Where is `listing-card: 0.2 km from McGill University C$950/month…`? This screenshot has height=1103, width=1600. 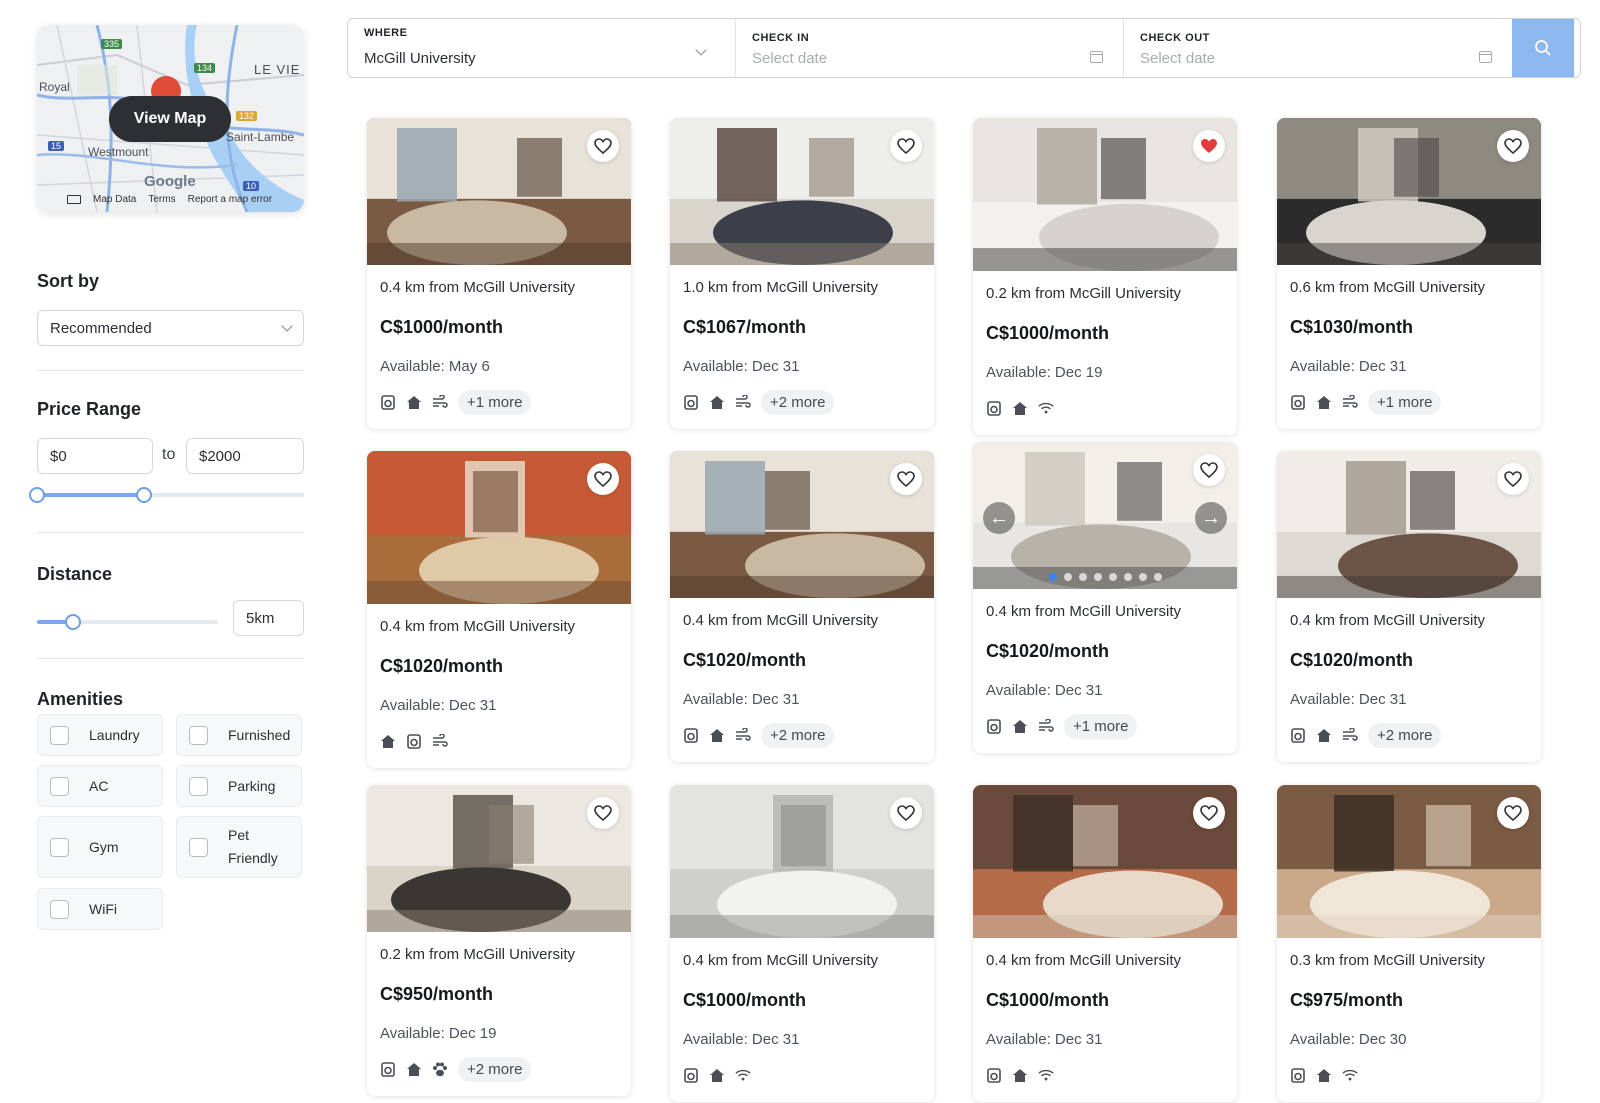 listing-card: 0.2 km from McGill University C$950/month… is located at coordinates (499, 940).